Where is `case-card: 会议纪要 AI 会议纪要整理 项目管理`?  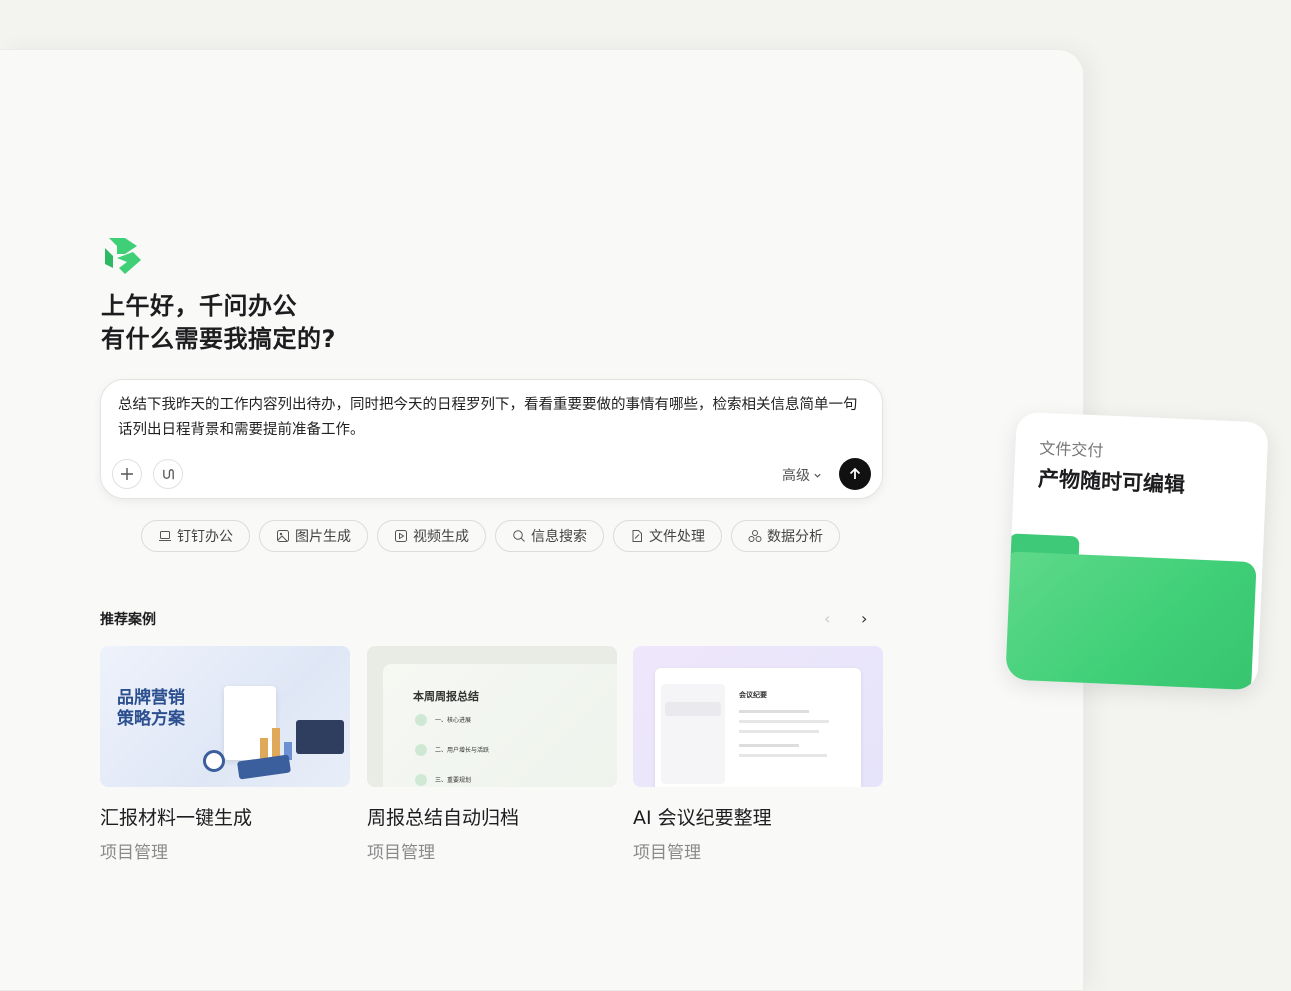 case-card: 会议纪要 AI 会议纪要整理 项目管理 is located at coordinates (758, 754).